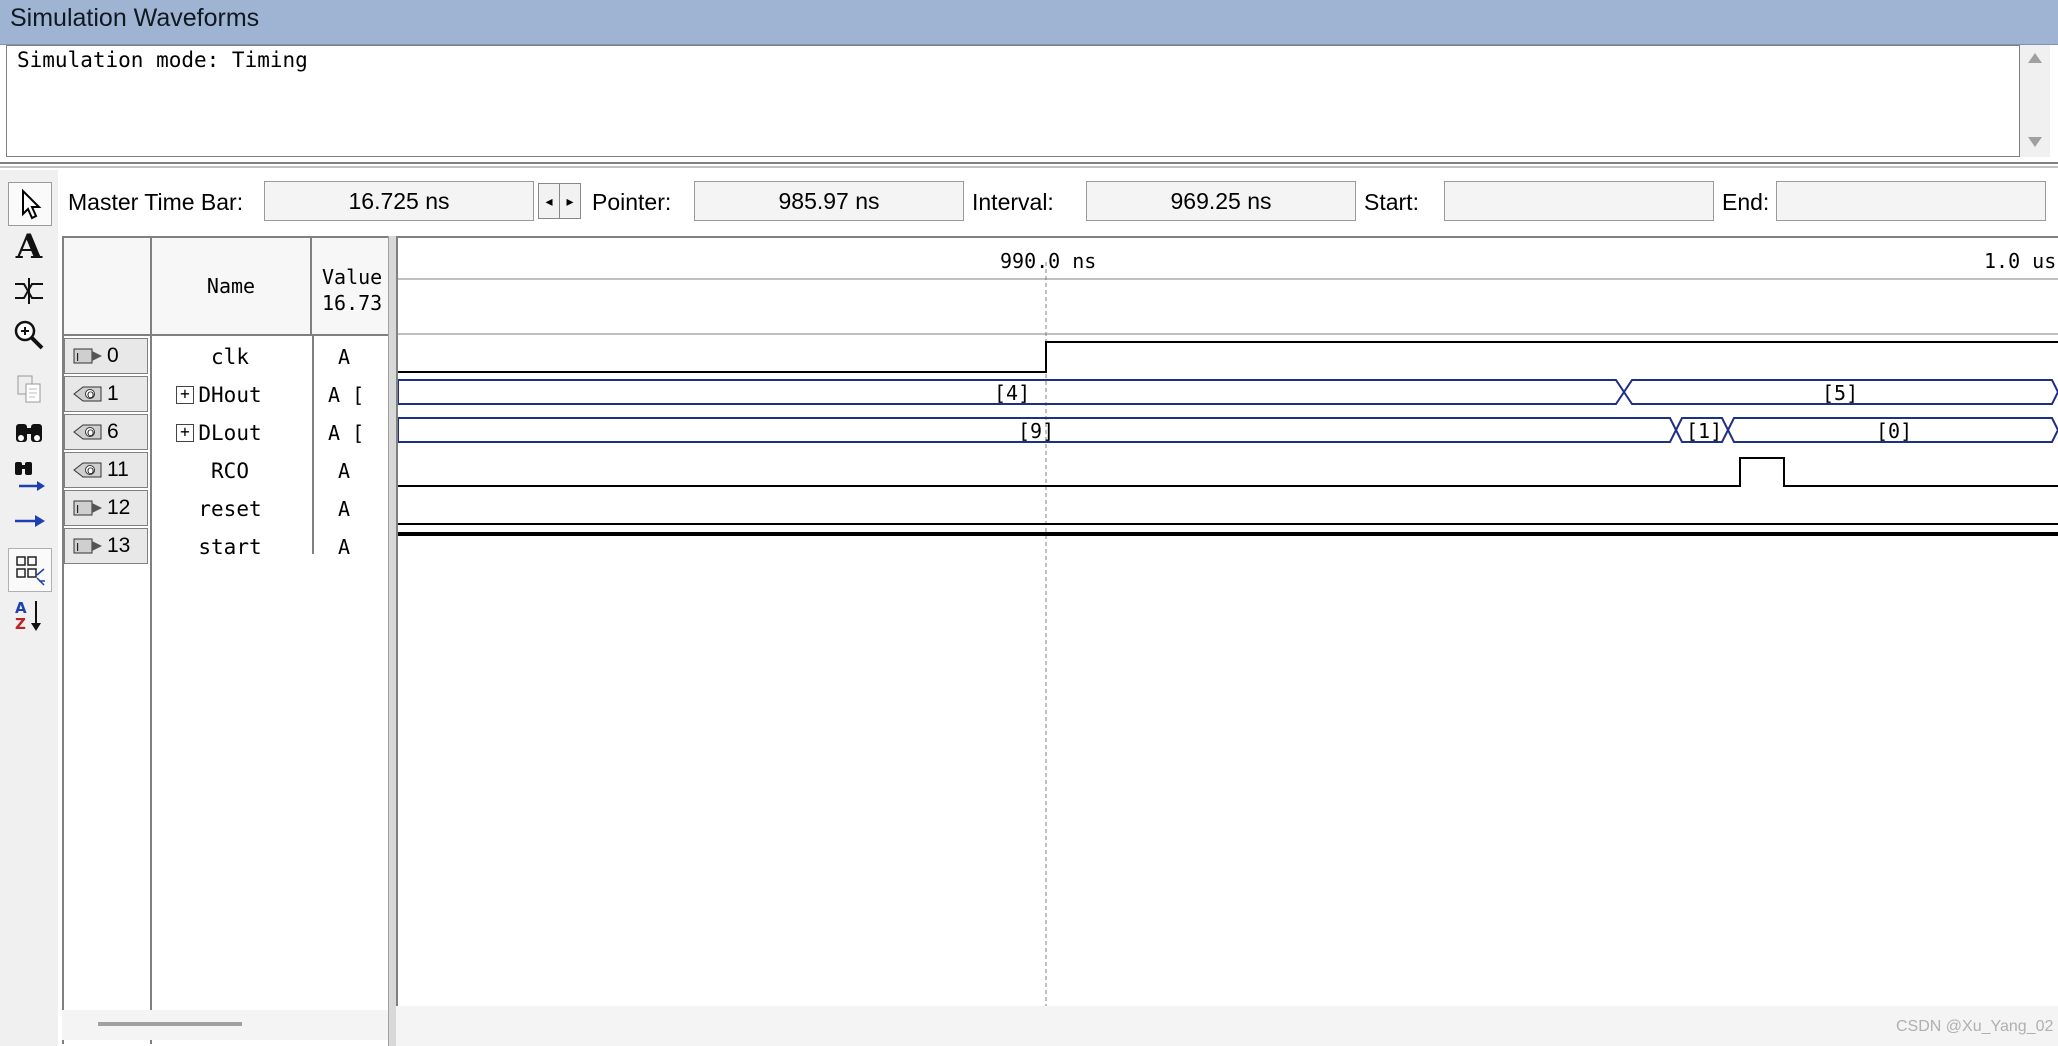  Describe the element at coordinates (1013, 202) in the screenshot. I see `interval-label: Interval:` at that location.